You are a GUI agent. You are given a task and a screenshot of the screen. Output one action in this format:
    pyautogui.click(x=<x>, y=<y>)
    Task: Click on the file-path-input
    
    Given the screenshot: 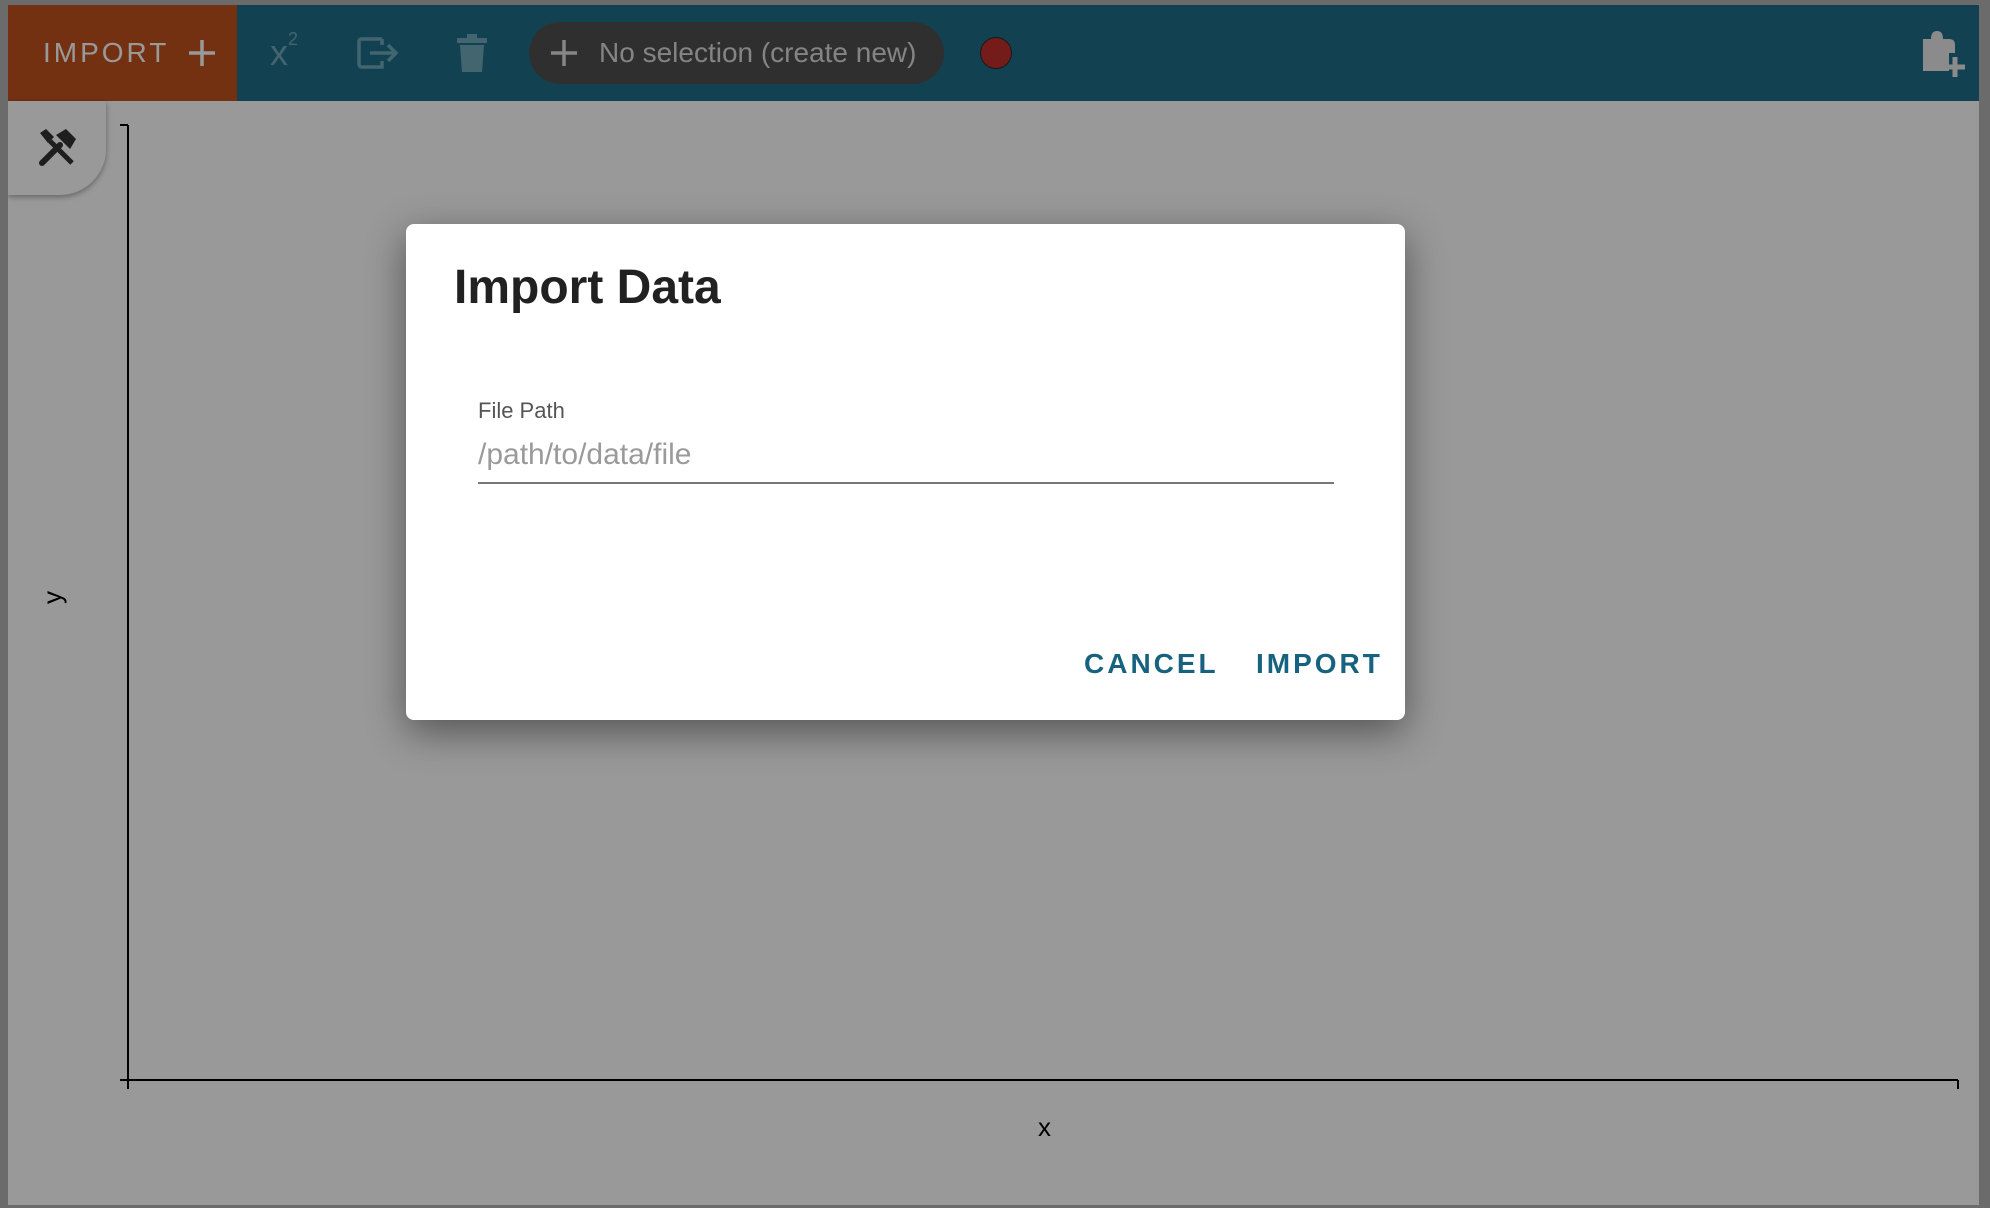 What is the action you would take?
    pyautogui.click(x=906, y=456)
    